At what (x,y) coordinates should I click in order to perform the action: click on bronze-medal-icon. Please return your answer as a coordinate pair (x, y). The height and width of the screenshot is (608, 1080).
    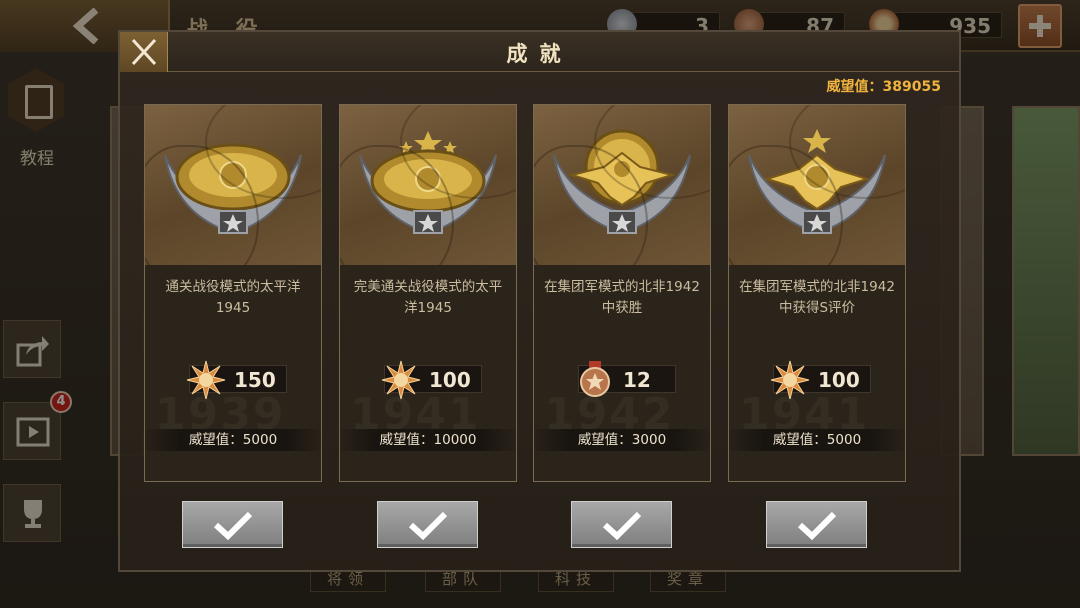
    Looking at the image, I should click on (595, 379).